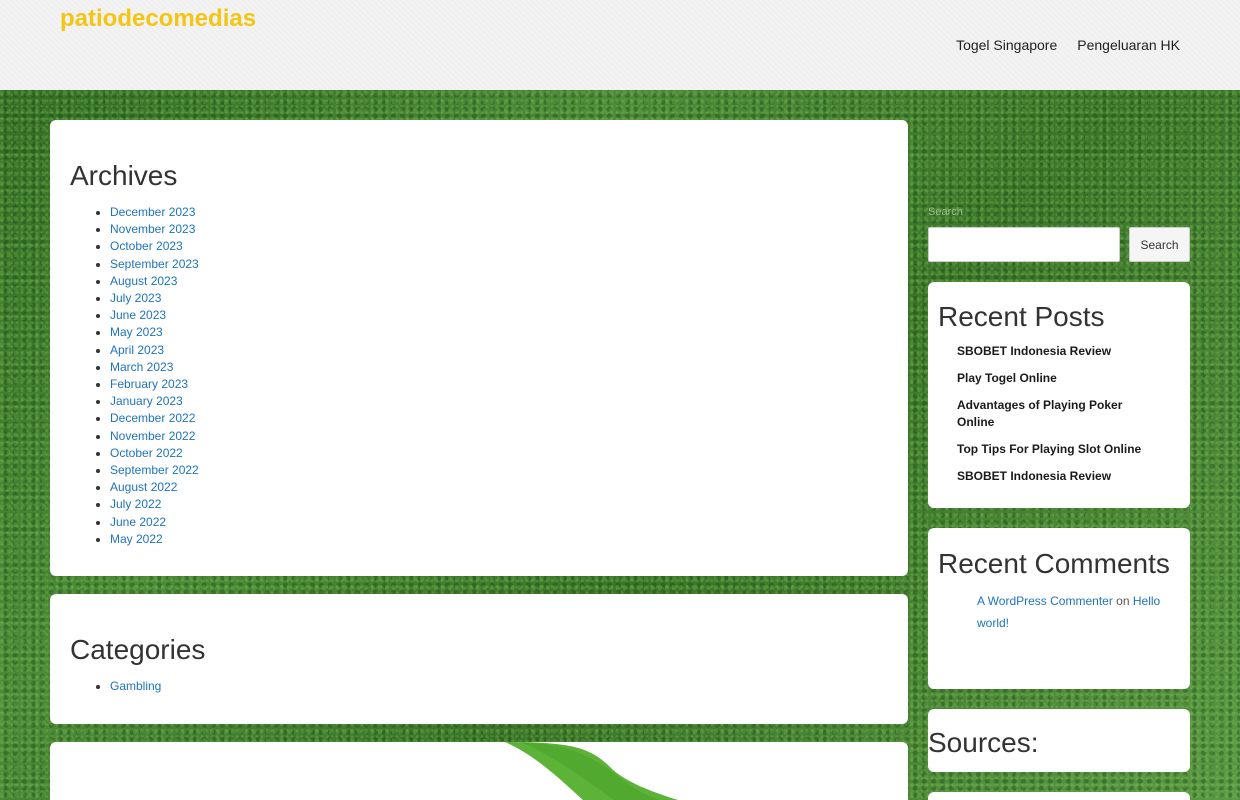  I want to click on footer-card, so click(479, 771).